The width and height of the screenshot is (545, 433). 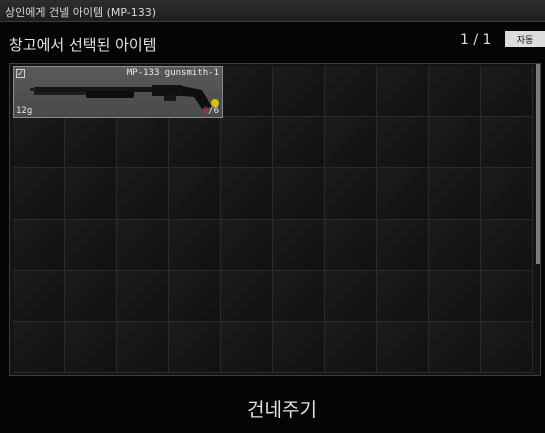 What do you see at coordinates (282, 408) in the screenshot?
I see `give-button: 건네주기` at bounding box center [282, 408].